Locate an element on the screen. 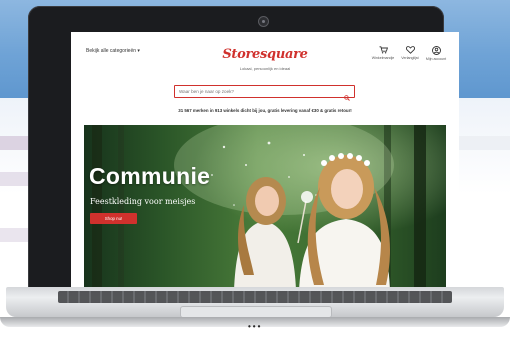 The image size is (510, 338). user-icon is located at coordinates (436, 50).